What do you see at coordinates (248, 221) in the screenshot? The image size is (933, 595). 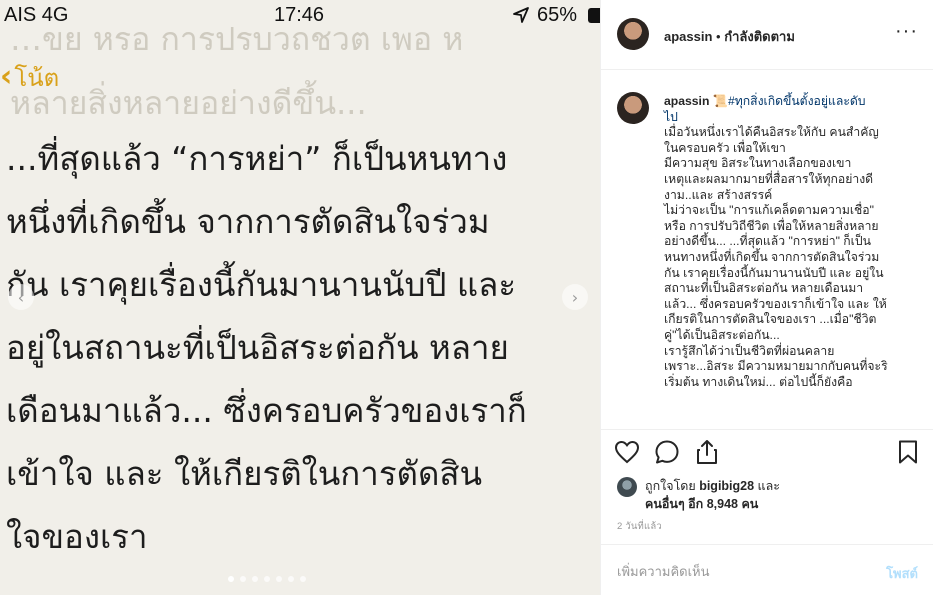 I see `note-line: หนึ่งที่เกิดขึ้น จากการตัดสินใจร่วม` at bounding box center [248, 221].